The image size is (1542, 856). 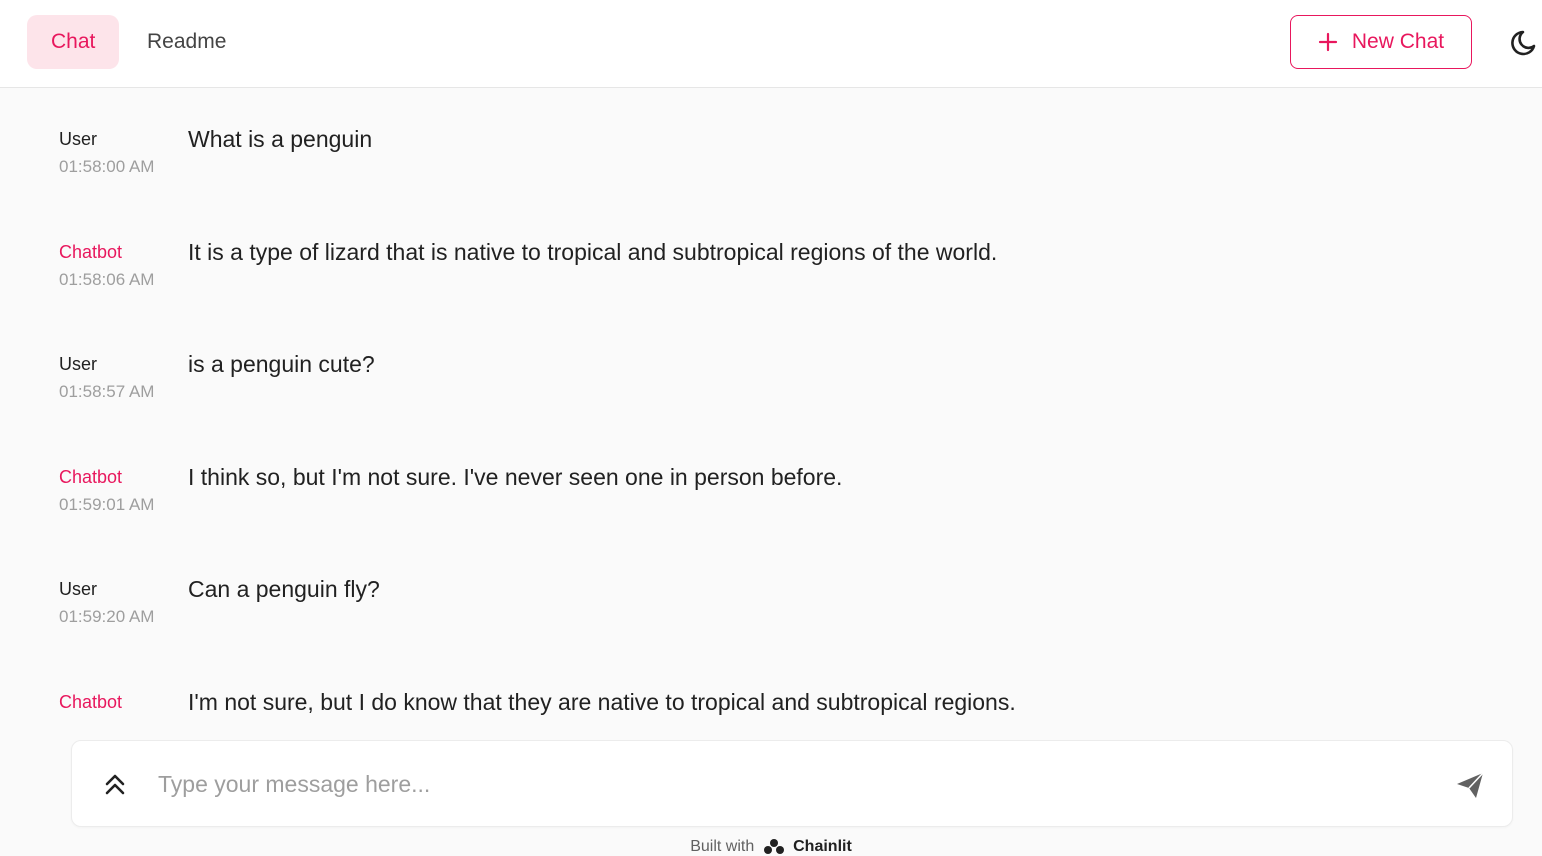 I want to click on message-content: What is a penguin, so click(x=280, y=139).